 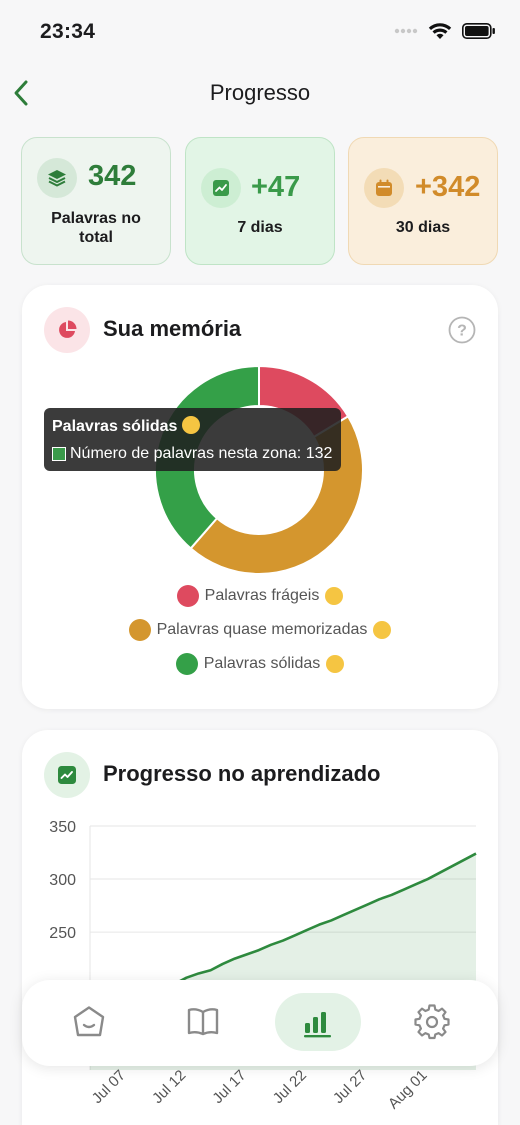 I want to click on stat-card-7-days: +47 7 dias, so click(x=260, y=201).